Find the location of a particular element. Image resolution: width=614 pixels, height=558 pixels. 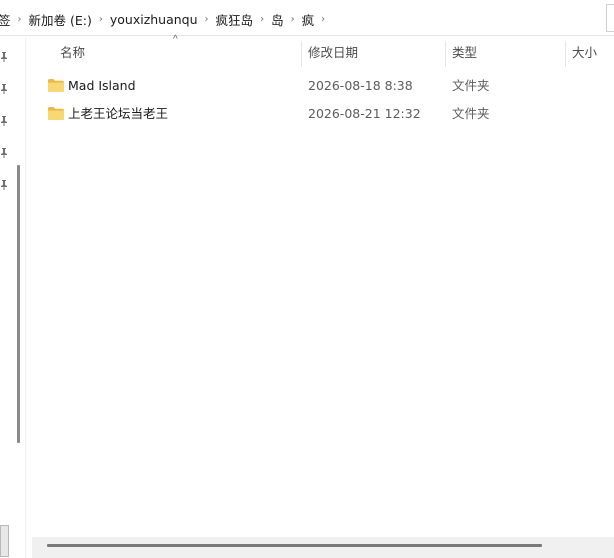

table-row: 上老王论坛当老王 2026-08-21 12:32 文件夹 is located at coordinates (328, 114).